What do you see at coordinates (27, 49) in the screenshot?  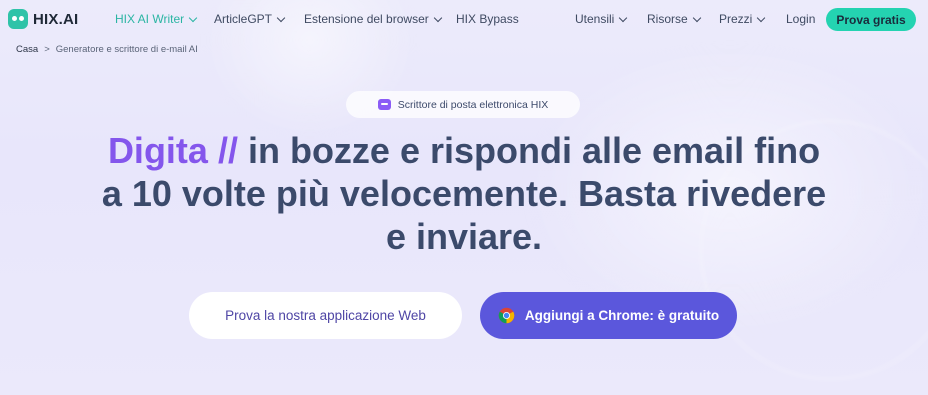 I see `breadcrumb-home: Casa` at bounding box center [27, 49].